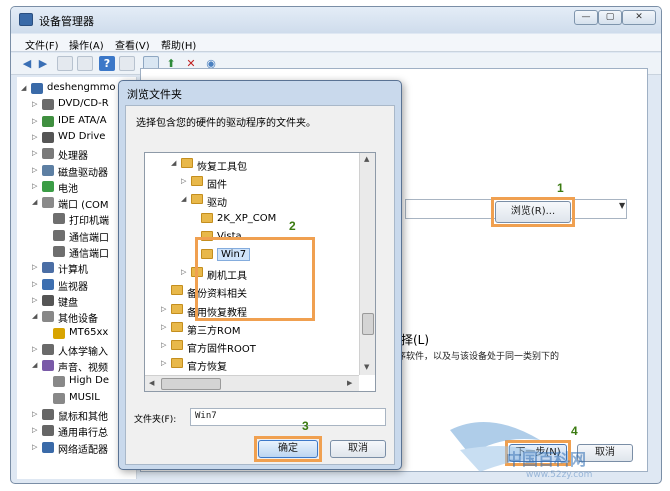 This screenshot has width=670, height=491. I want to click on scroll-up-icon: ▲, so click(366, 159).